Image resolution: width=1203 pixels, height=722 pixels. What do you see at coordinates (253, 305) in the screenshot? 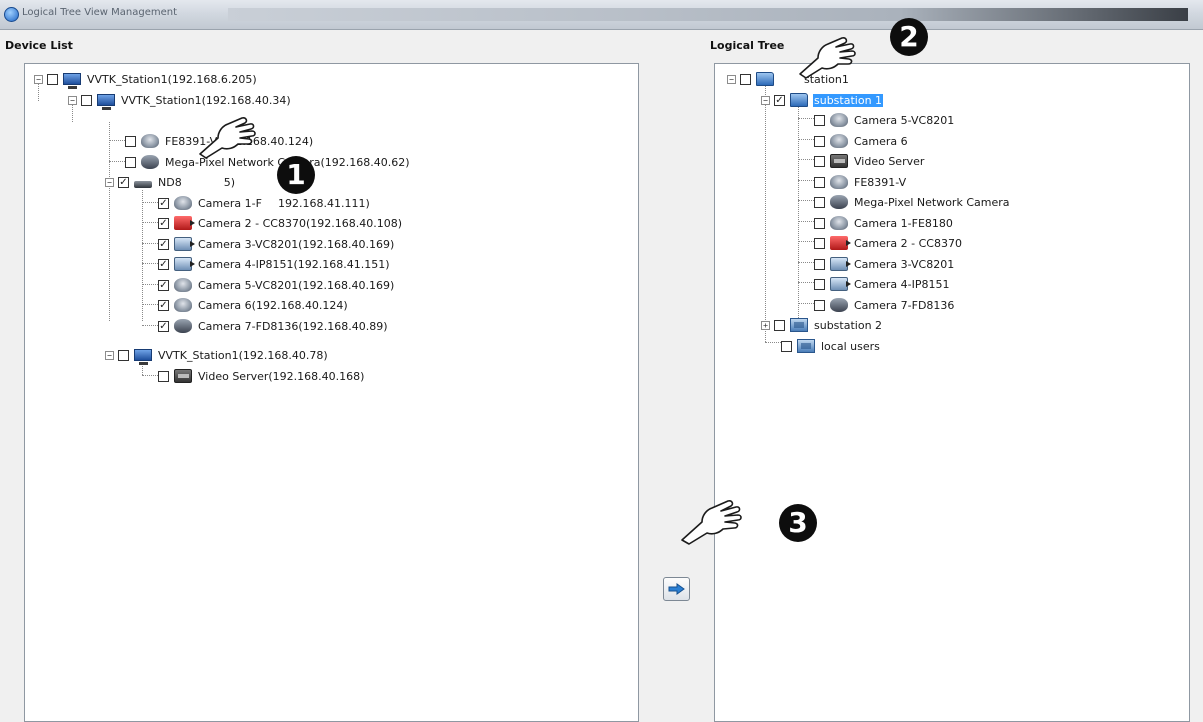
I see `tree-node-camera-6: ✓ Camera 6(192.168.40.124)` at bounding box center [253, 305].